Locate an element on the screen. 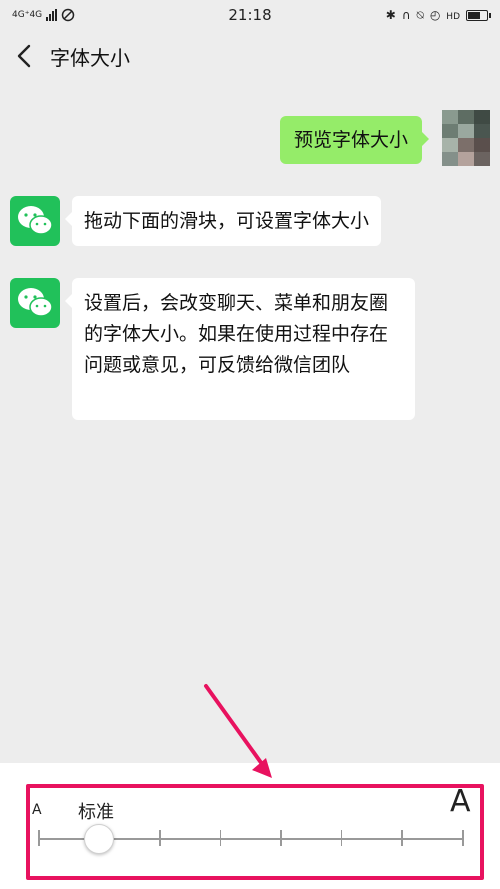 The width and height of the screenshot is (500, 889). message-hint: 拖动下面的滑块，可设置字体大小 is located at coordinates (223, 221).